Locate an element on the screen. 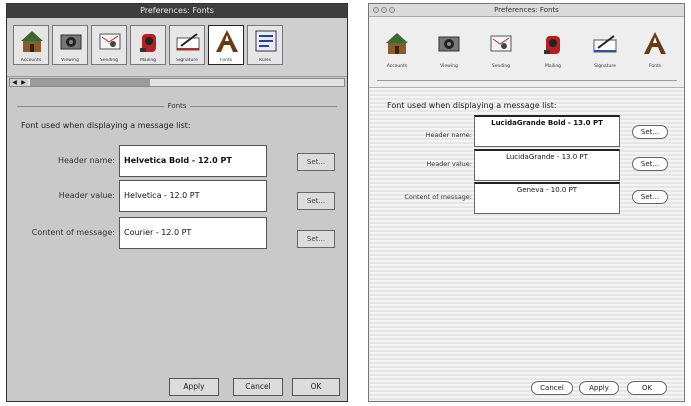 Image resolution: width=691 pixels, height=406 pixels. content-font-field: Courier - 12.0 PT is located at coordinates (193, 233).